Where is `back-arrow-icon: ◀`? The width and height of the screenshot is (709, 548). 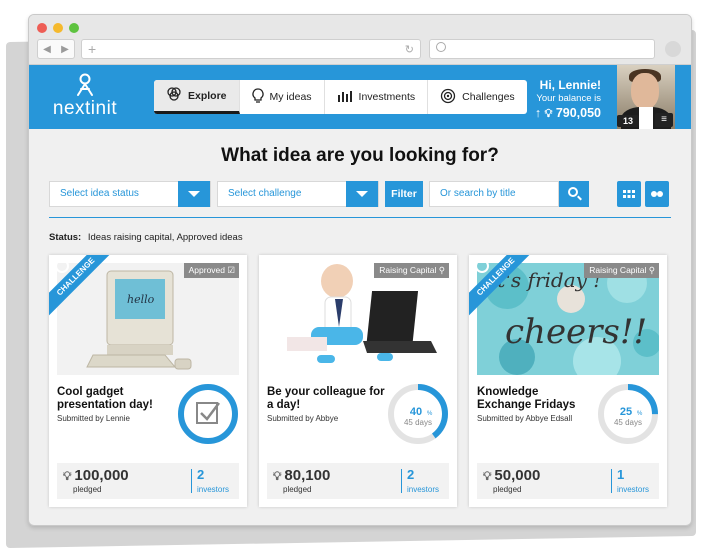 back-arrow-icon: ◀ is located at coordinates (47, 49).